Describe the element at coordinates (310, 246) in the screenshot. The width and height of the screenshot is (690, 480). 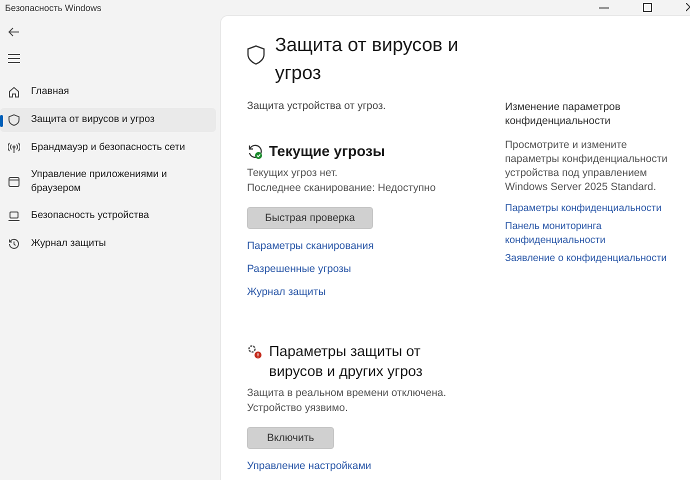
I see `link: Параметры сканирования` at that location.